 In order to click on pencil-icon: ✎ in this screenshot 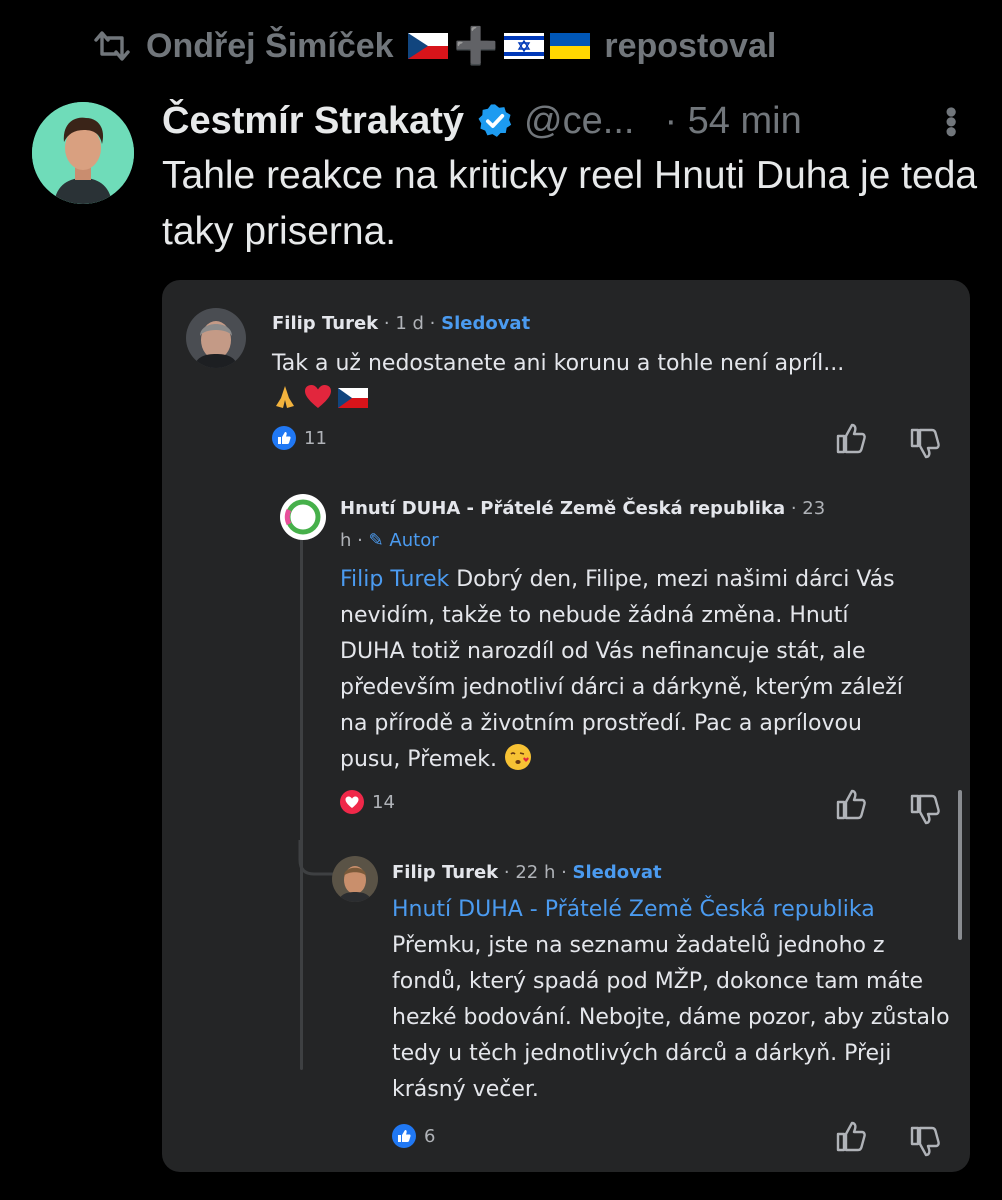, I will do `click(376, 540)`.